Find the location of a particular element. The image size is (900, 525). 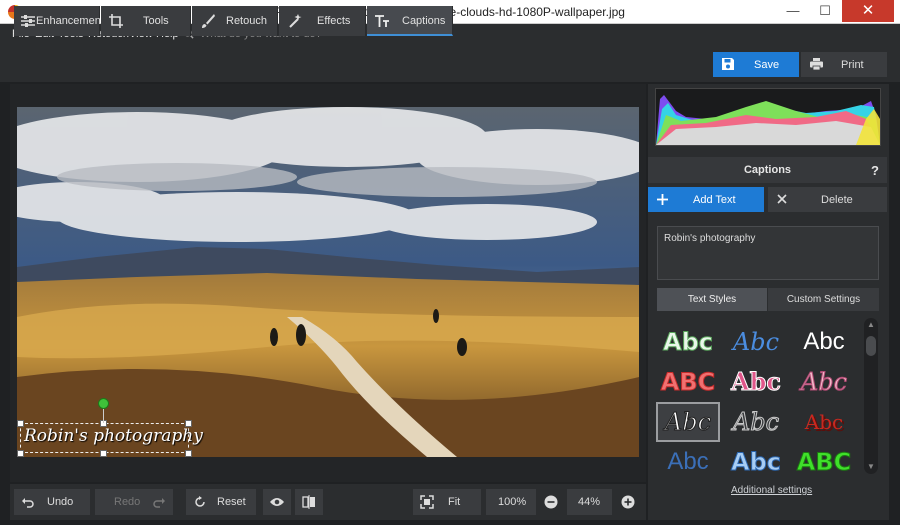

zoom-value-field: 44% is located at coordinates (589, 502).